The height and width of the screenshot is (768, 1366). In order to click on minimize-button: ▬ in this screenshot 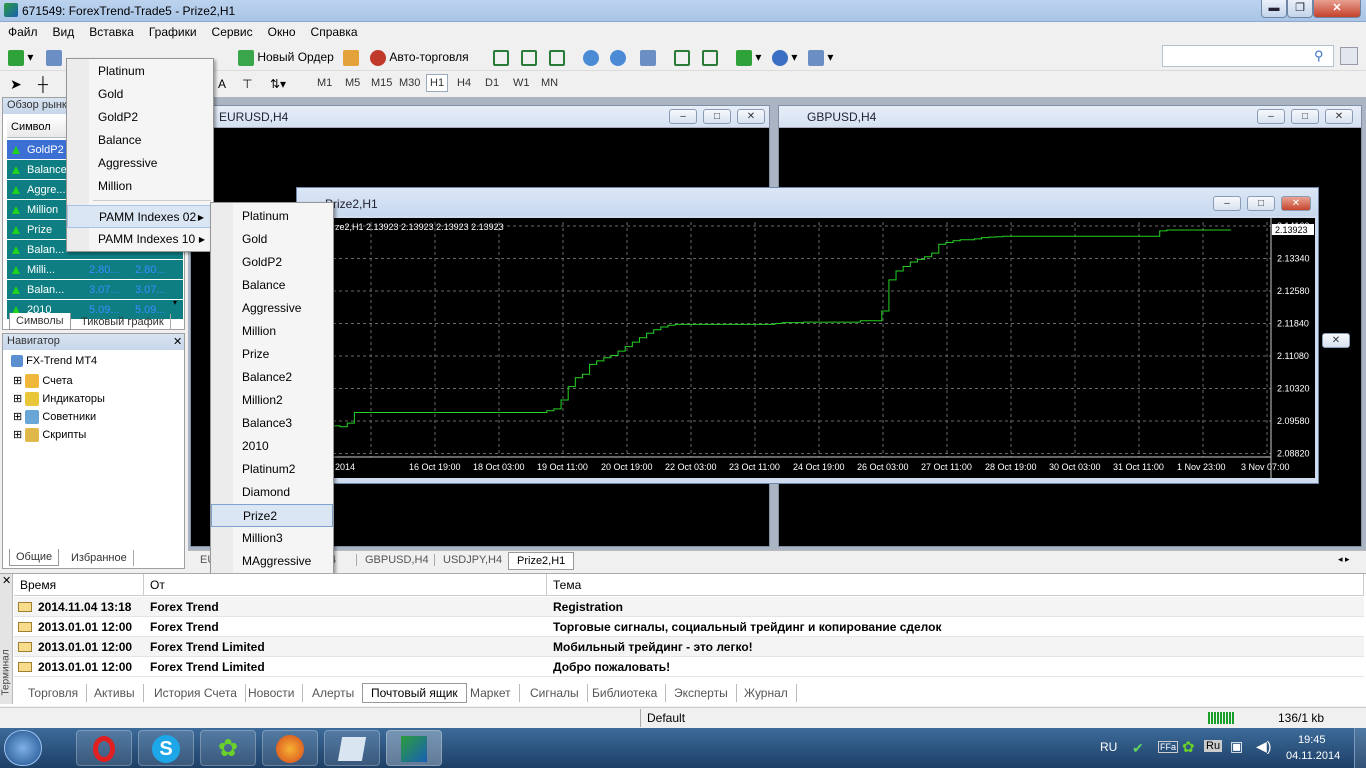, I will do `click(1274, 9)`.